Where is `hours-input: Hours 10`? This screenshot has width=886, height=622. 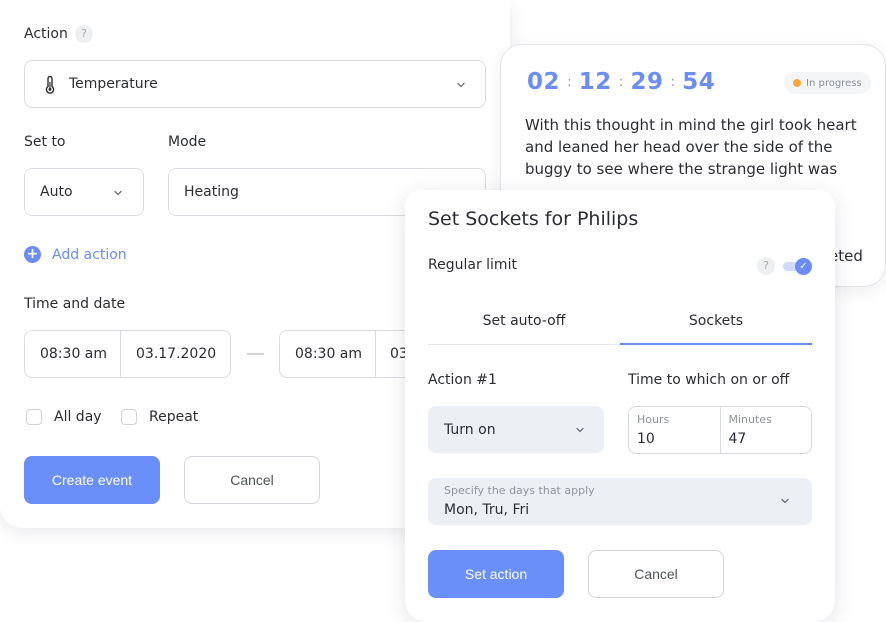 hours-input: Hours 10 is located at coordinates (674, 430).